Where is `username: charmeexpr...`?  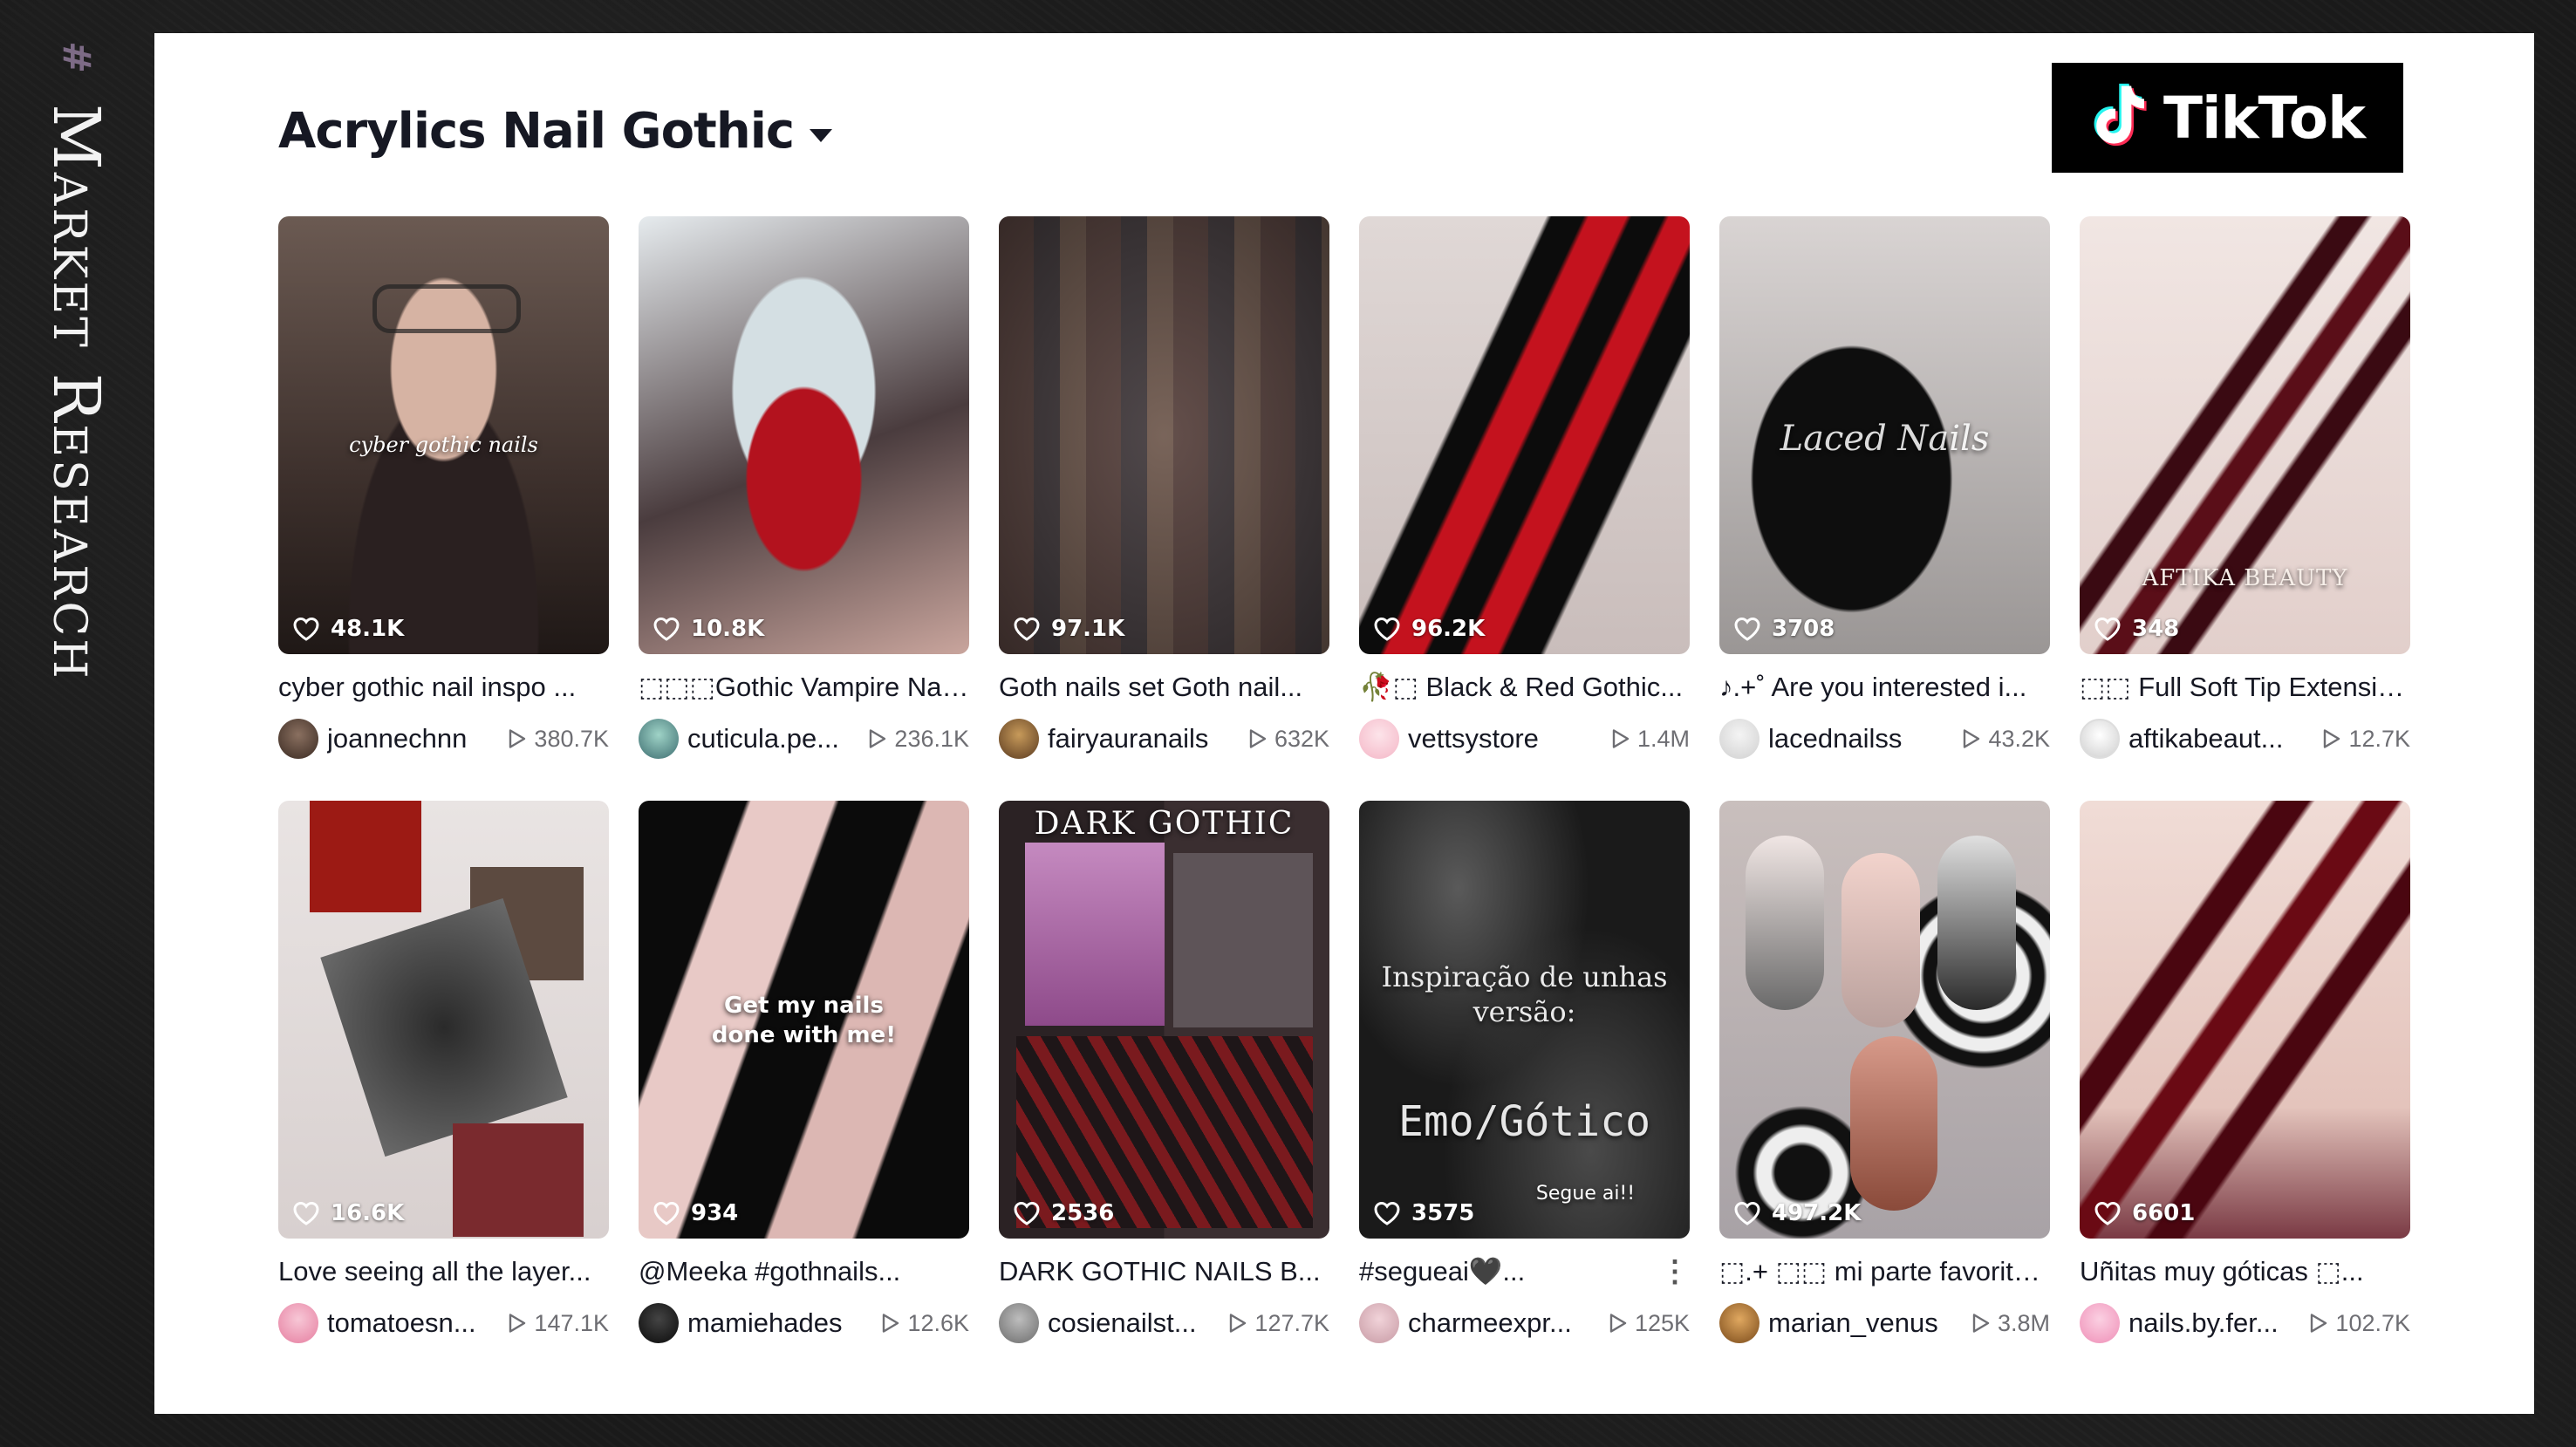
username: charmeexpr... is located at coordinates (1503, 1323).